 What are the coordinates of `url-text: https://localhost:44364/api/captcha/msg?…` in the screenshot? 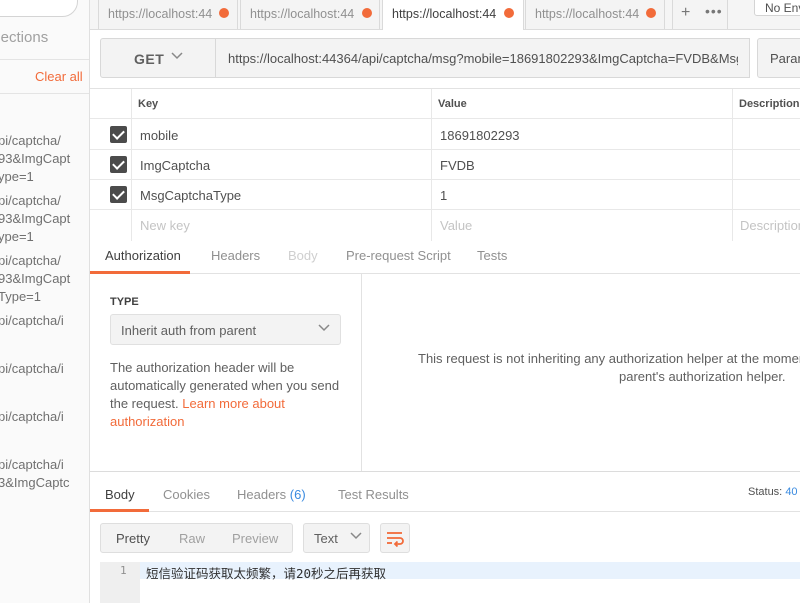 It's located at (483, 58).